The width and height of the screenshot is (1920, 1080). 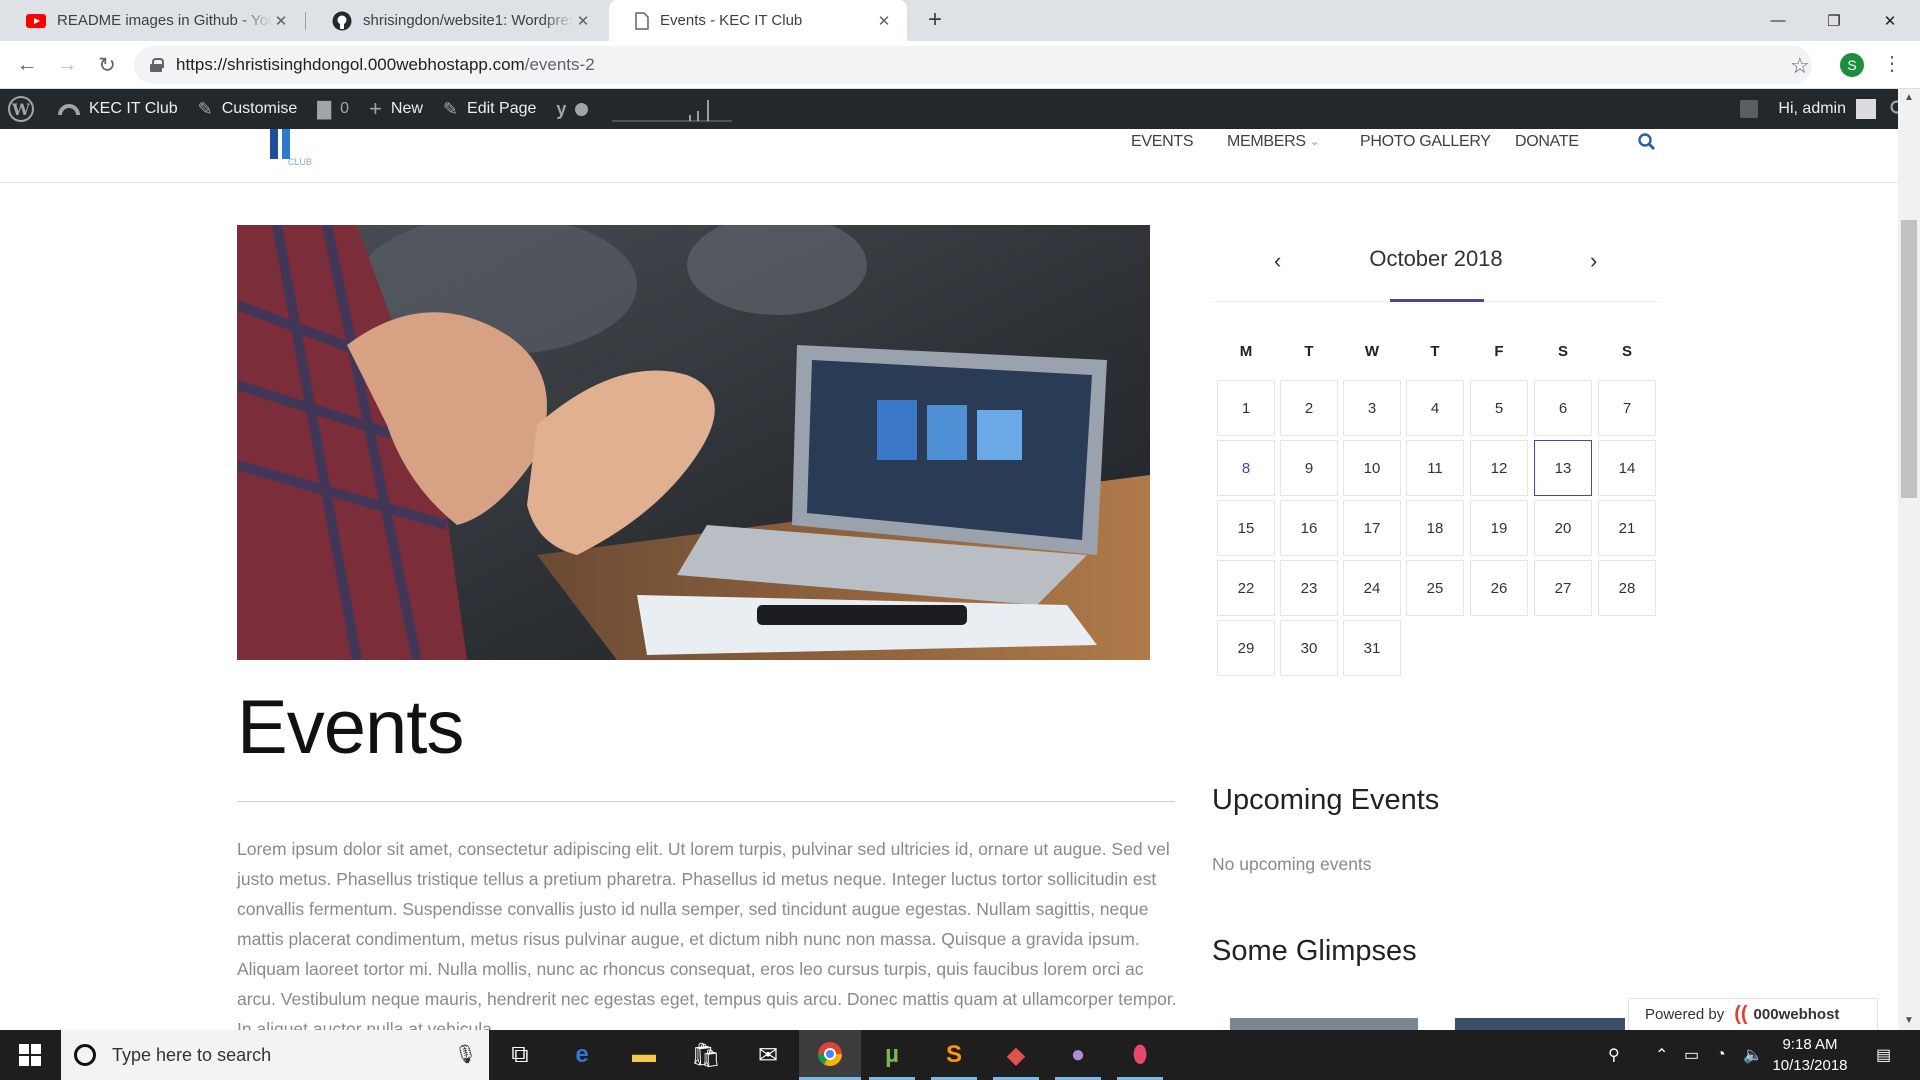 I want to click on calendar-day: 18, so click(x=1435, y=528).